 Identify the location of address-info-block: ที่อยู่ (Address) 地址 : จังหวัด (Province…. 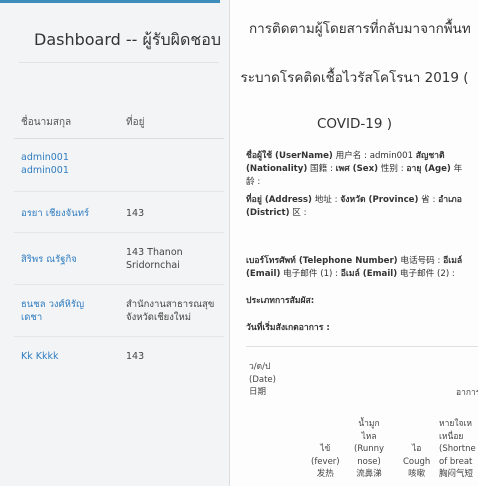
(354, 206).